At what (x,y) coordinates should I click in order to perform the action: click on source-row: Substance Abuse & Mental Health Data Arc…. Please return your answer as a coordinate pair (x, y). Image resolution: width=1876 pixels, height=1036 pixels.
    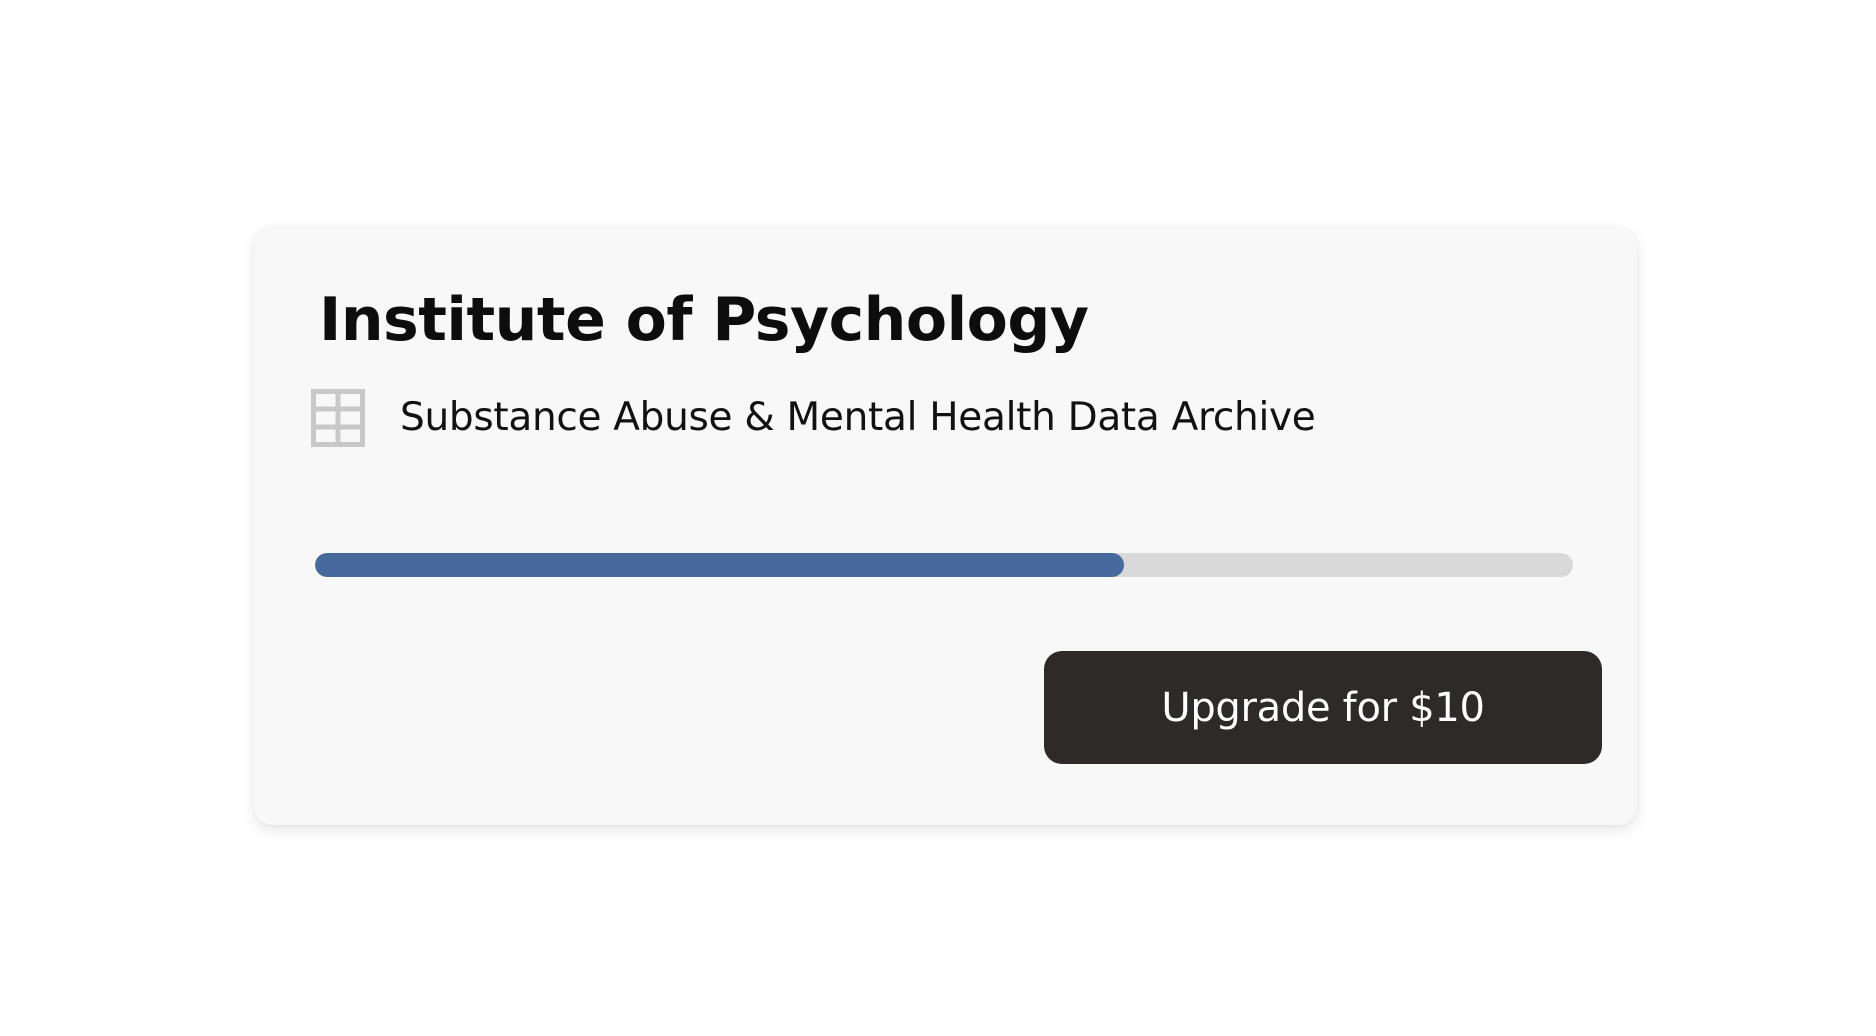
    Looking at the image, I should click on (813, 418).